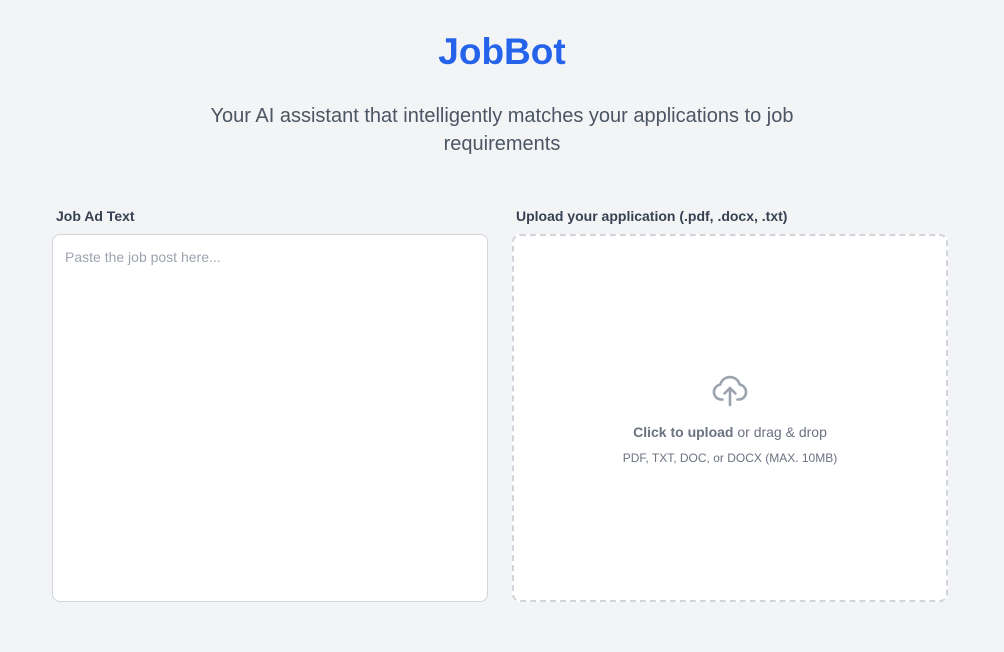 The width and height of the screenshot is (1004, 652). Describe the element at coordinates (780, 432) in the screenshot. I see `drag-drop-text: or drag & drop` at that location.